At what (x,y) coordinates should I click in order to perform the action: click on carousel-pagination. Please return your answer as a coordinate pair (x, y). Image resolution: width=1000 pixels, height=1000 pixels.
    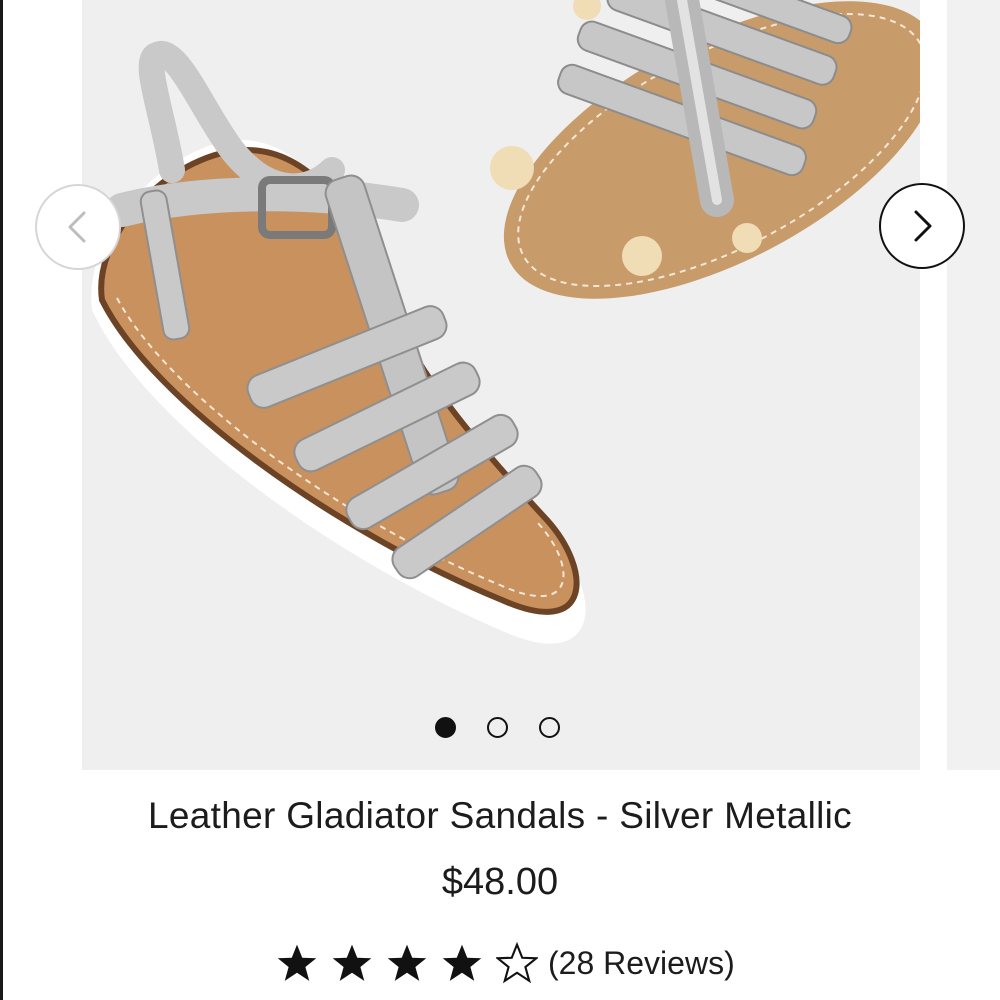
    Looking at the image, I should click on (500, 730).